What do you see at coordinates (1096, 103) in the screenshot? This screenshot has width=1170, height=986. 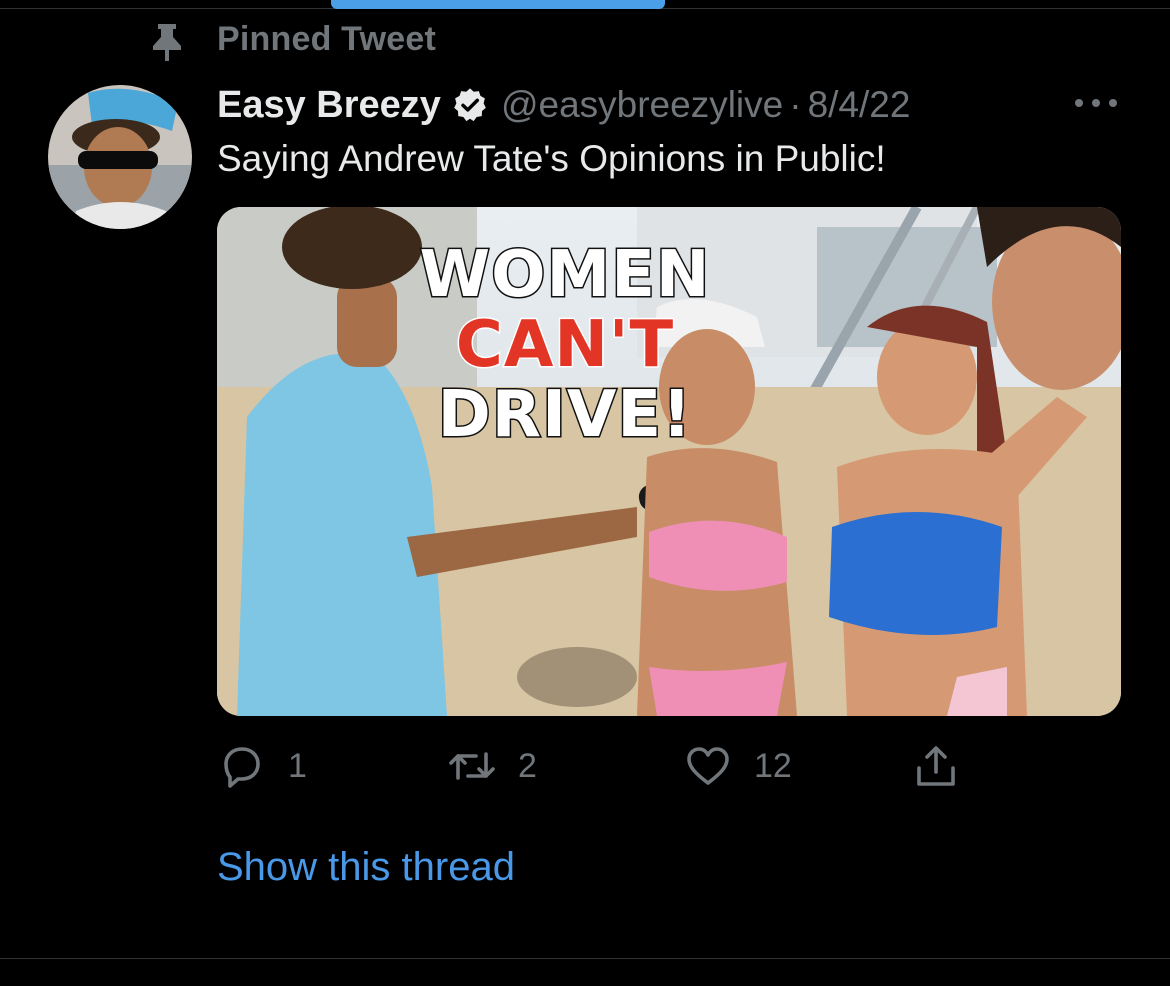 I see `more-options-icon` at bounding box center [1096, 103].